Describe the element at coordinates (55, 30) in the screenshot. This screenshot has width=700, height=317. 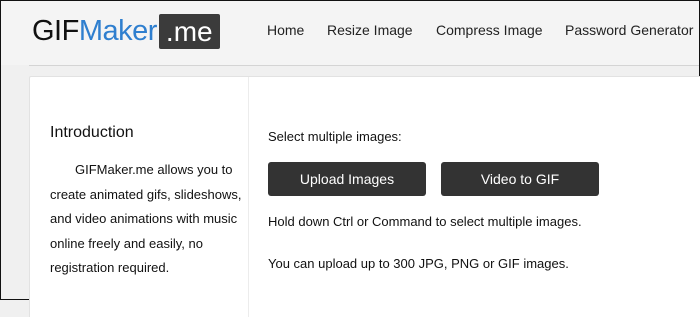
I see `logo-text-gif: GIF` at that location.